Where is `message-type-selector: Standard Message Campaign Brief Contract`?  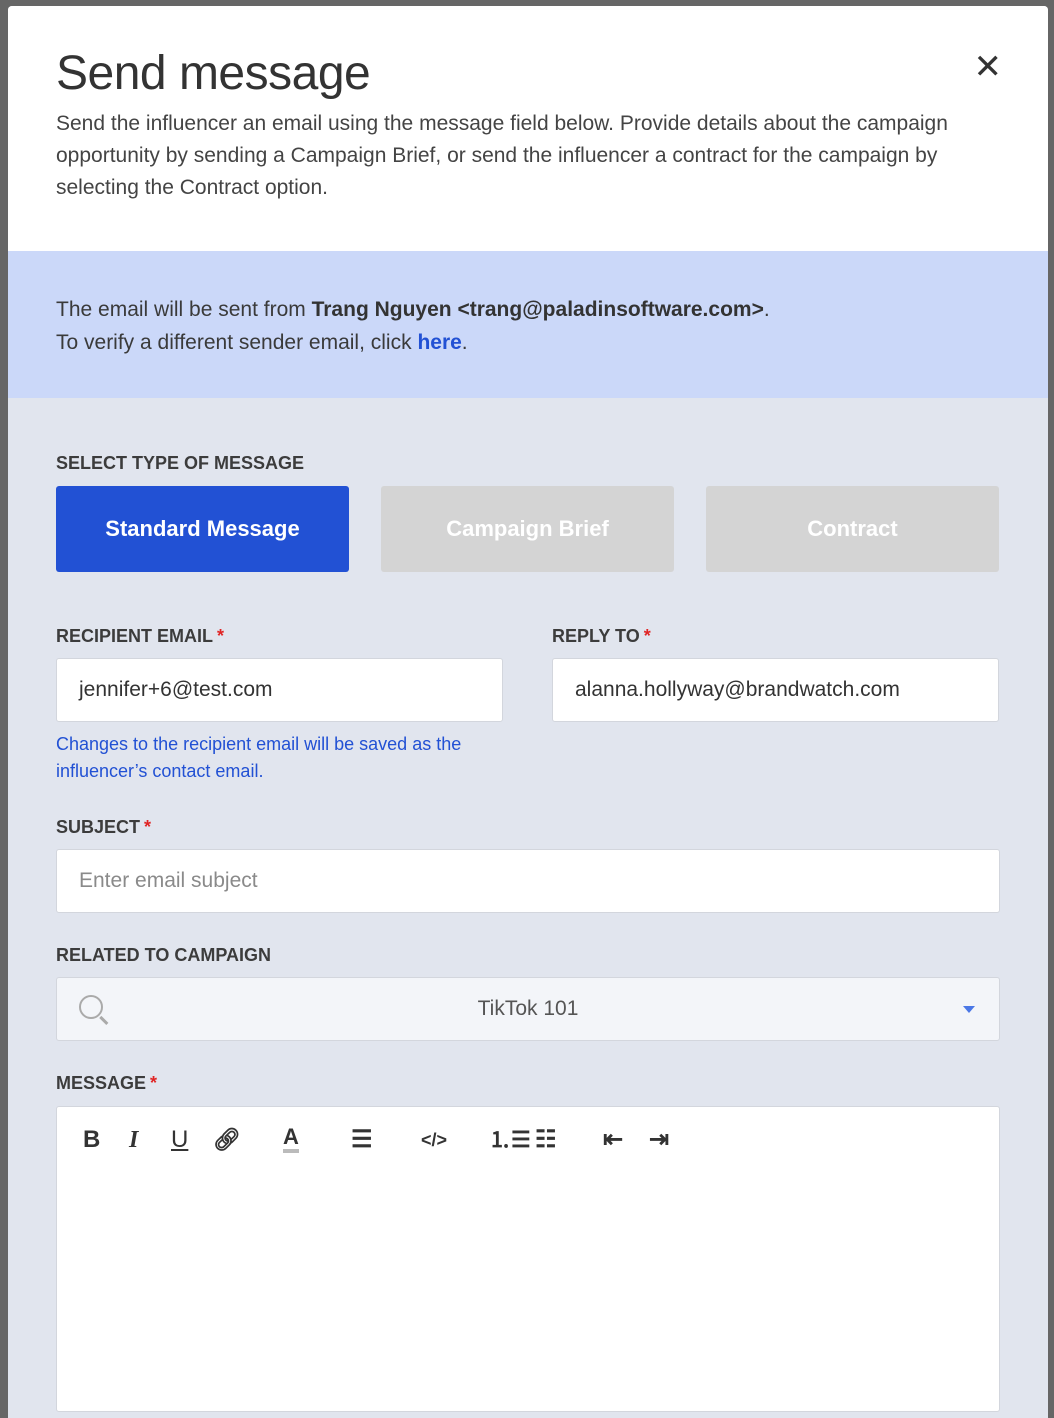
message-type-selector: Standard Message Campaign Brief Contract is located at coordinates (528, 529).